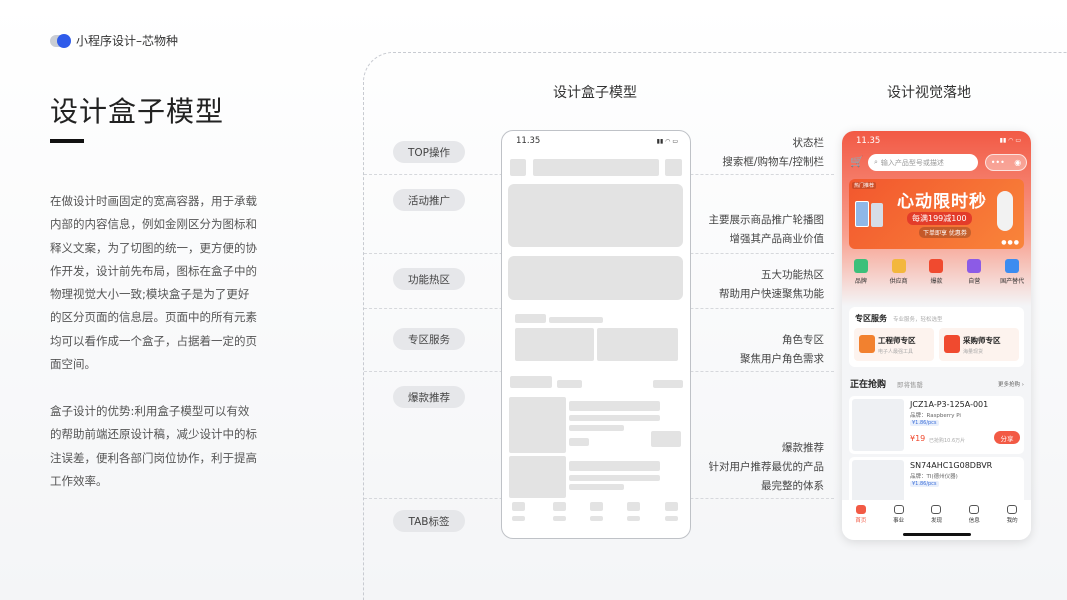 Image resolution: width=1067 pixels, height=600 pixels. What do you see at coordinates (773, 162) in the screenshot?
I see `desc-line: 搜索框/购物车/控制栏` at bounding box center [773, 162].